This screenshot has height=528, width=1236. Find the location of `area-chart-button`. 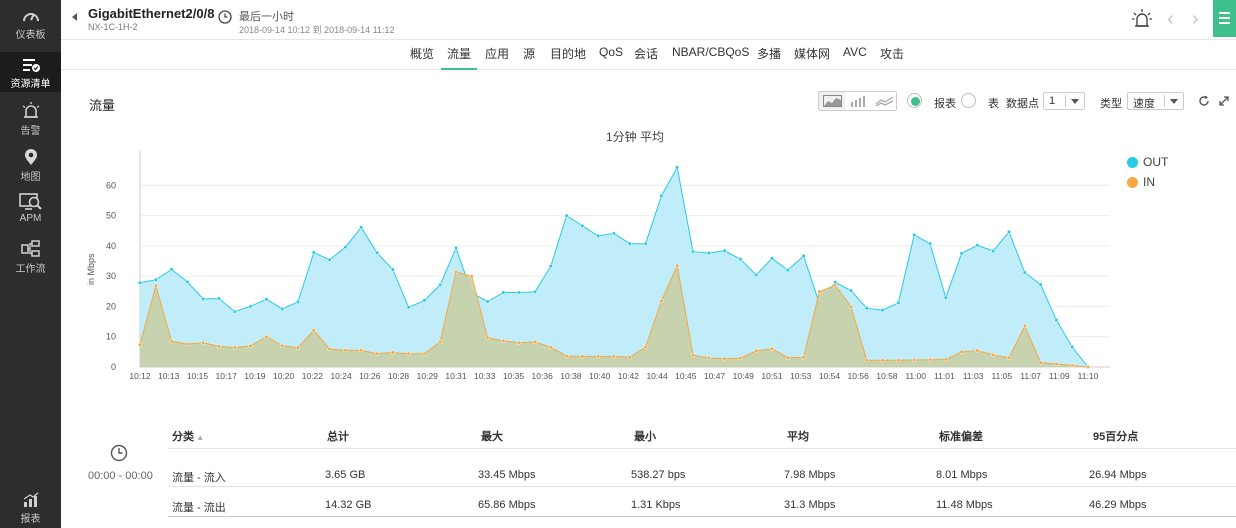

area-chart-button is located at coordinates (832, 101).